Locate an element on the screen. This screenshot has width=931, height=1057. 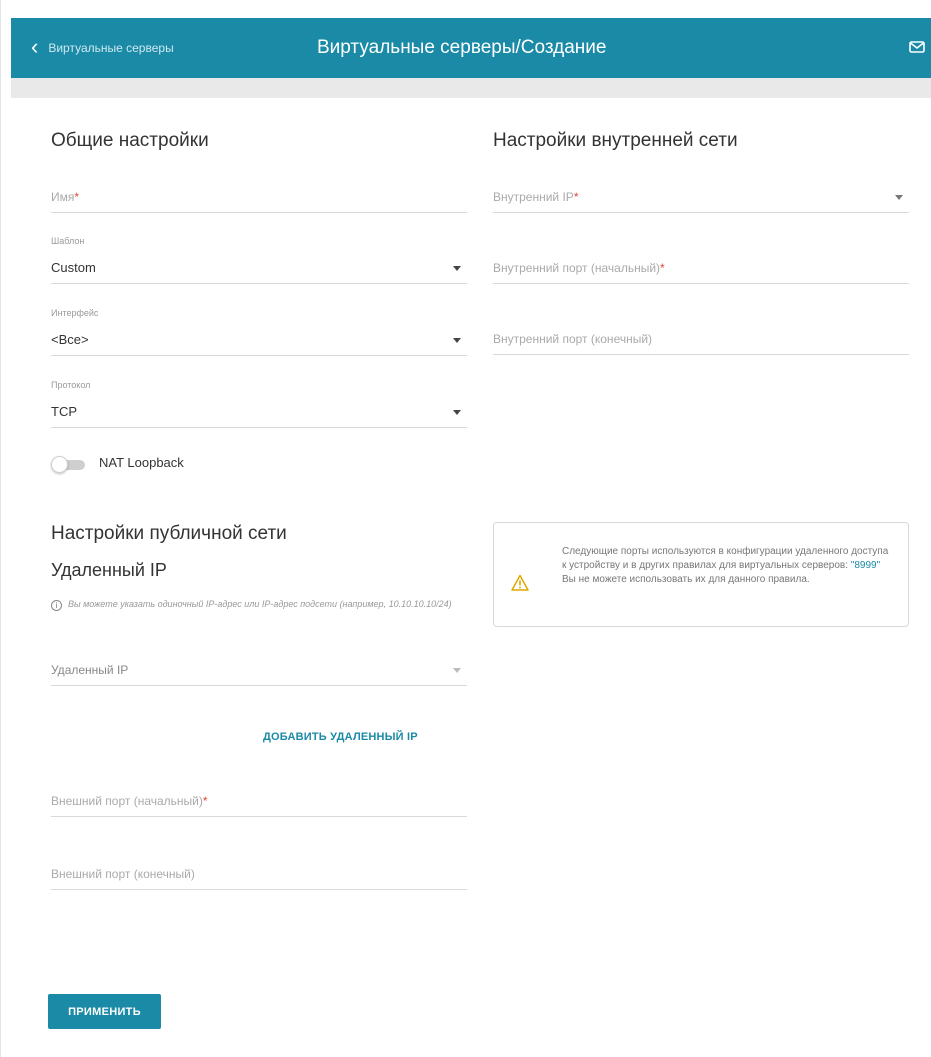
general-section-title: Общие настройки is located at coordinates (130, 140).